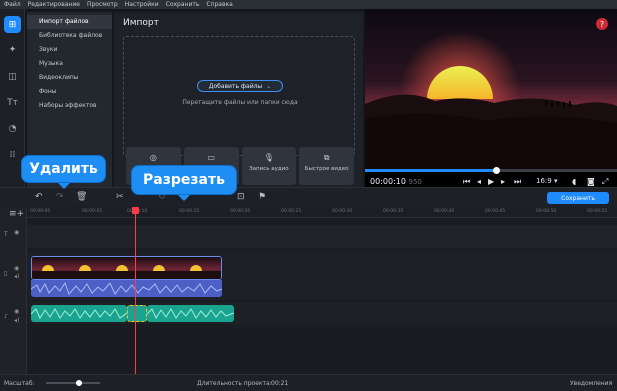 This screenshot has width=617, height=391. What do you see at coordinates (262, 197) in the screenshot?
I see `marker-icon: ⚑` at bounding box center [262, 197].